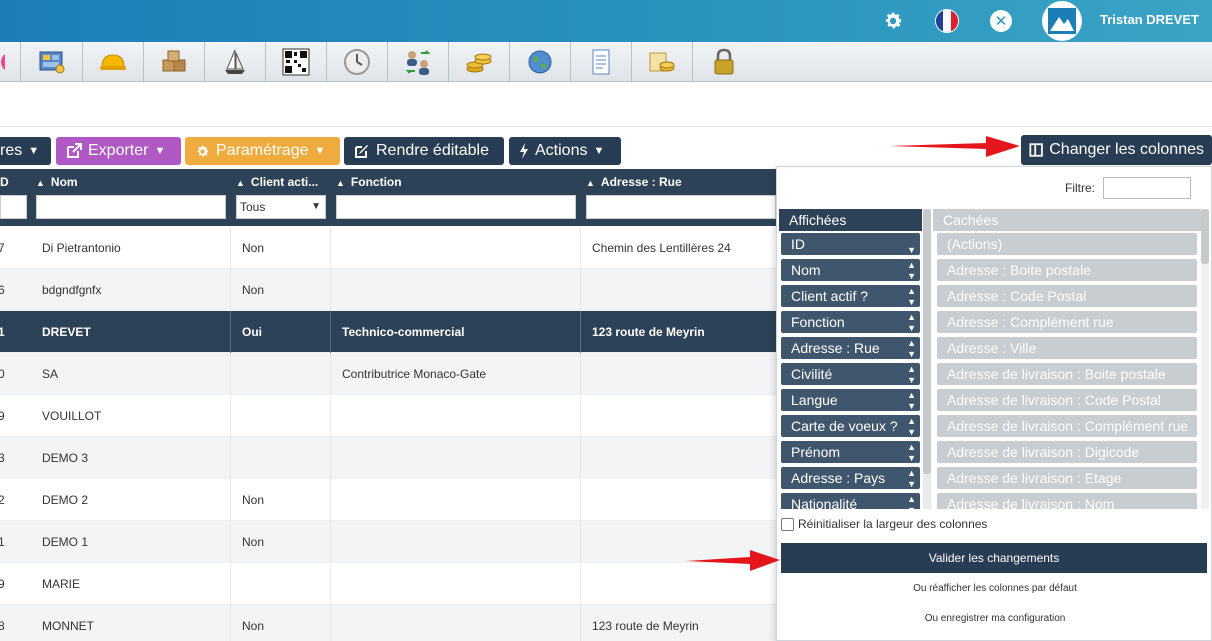  I want to click on france-flag-icon, so click(947, 21).